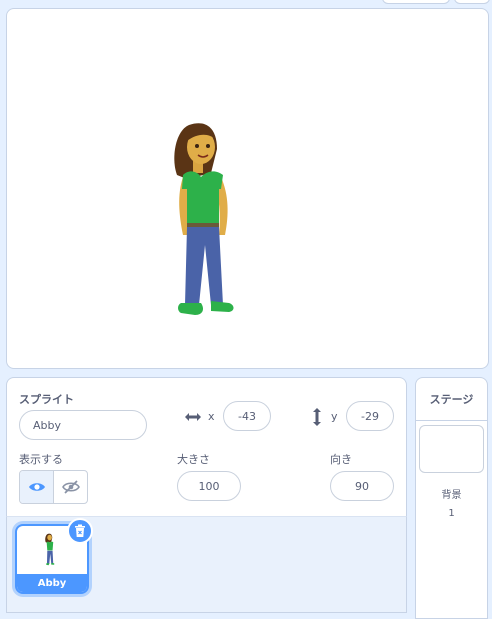 This screenshot has width=492, height=619. I want to click on abby-sprite, so click(209, 222).